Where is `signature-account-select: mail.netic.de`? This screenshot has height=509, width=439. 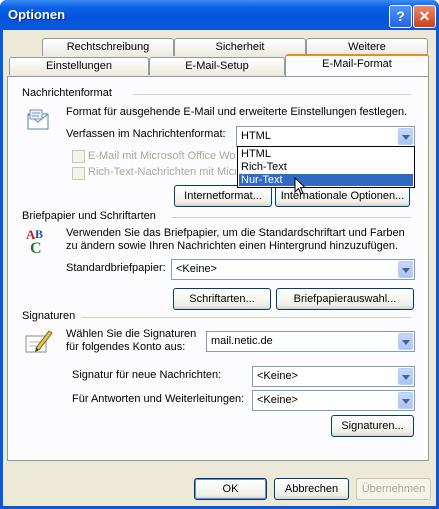
signature-account-select: mail.netic.de is located at coordinates (310, 341).